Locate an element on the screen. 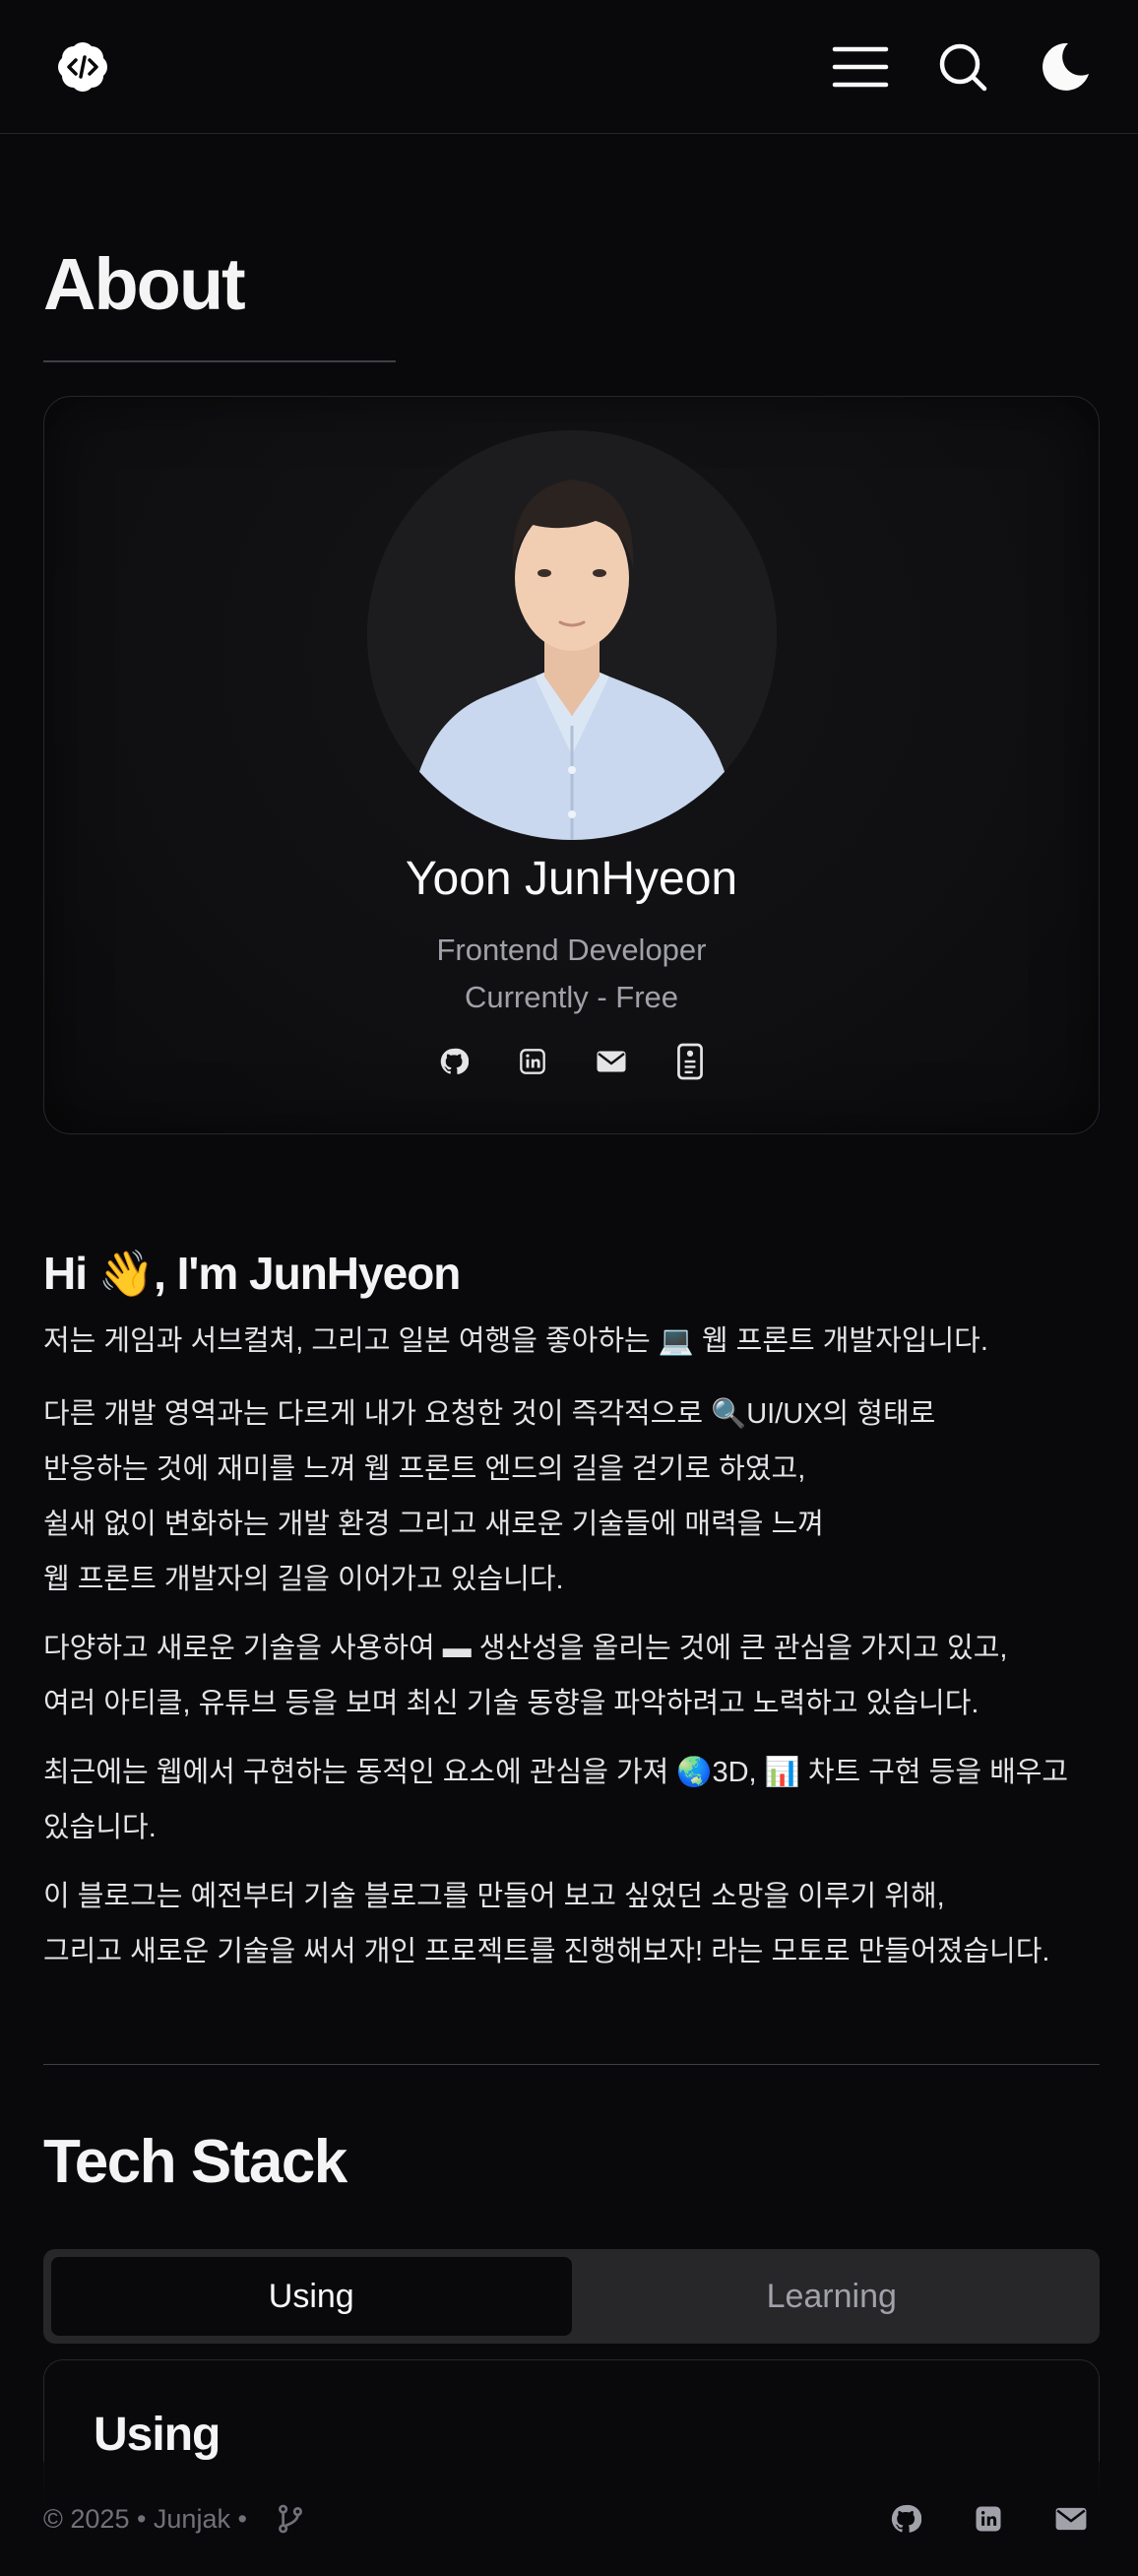 Image resolution: width=1138 pixels, height=2576 pixels. section-divider is located at coordinates (571, 2064).